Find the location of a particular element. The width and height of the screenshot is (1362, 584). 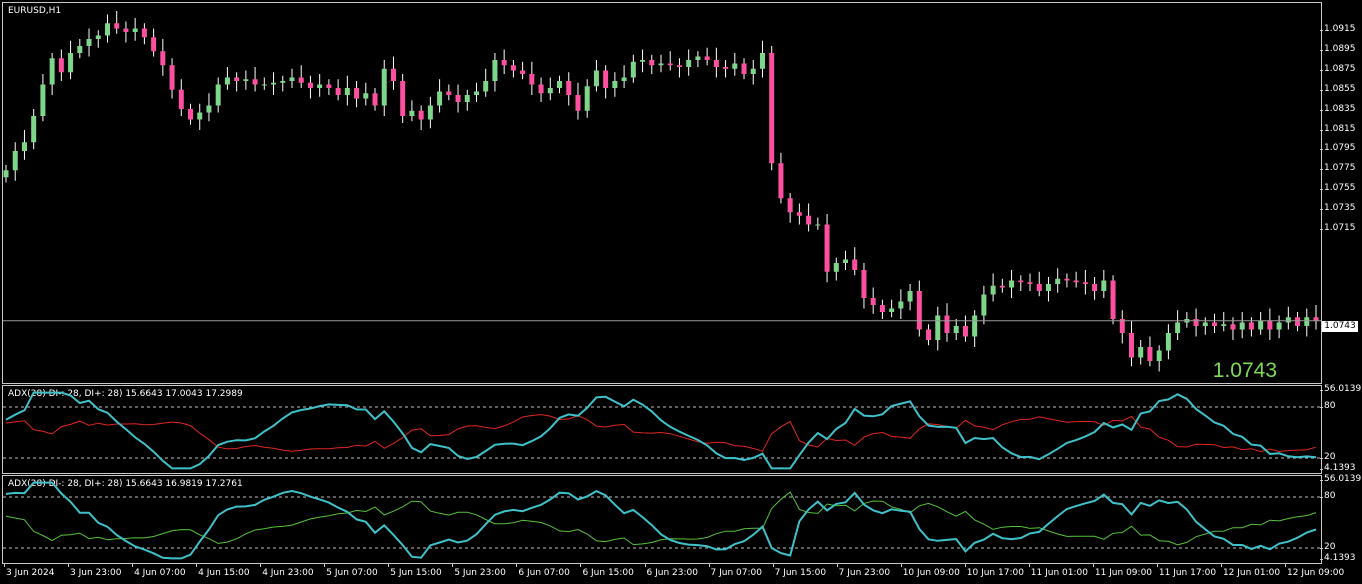

price-axis-label: 1.0755 is located at coordinates (1338, 188).